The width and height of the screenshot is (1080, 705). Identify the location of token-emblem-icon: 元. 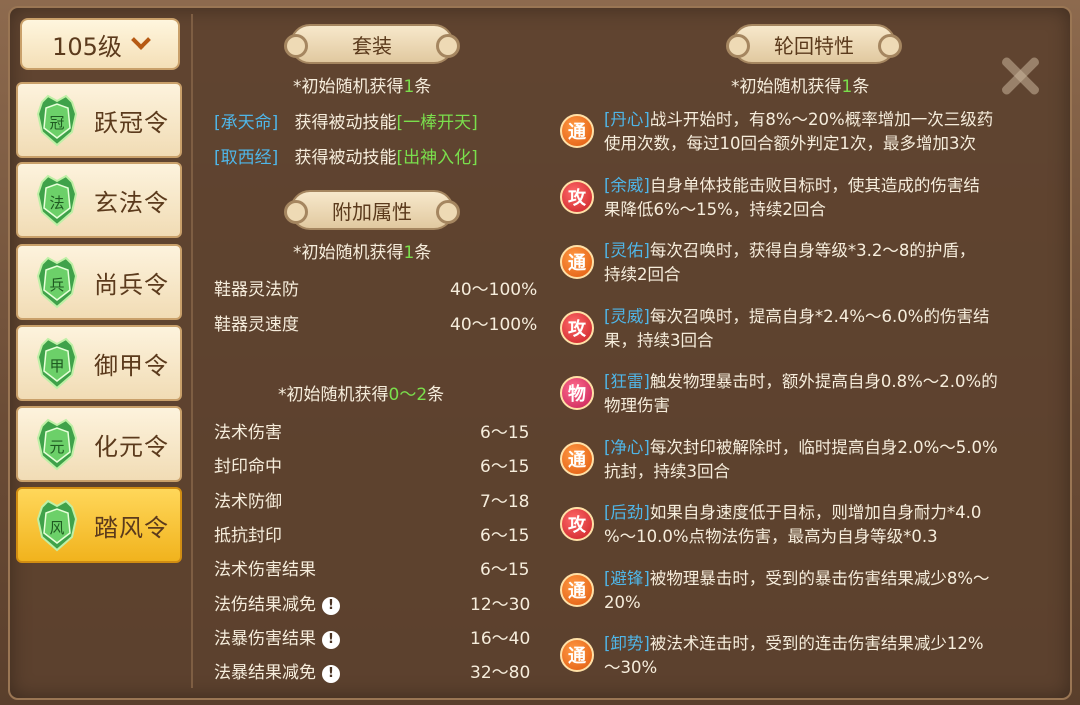
(57, 444).